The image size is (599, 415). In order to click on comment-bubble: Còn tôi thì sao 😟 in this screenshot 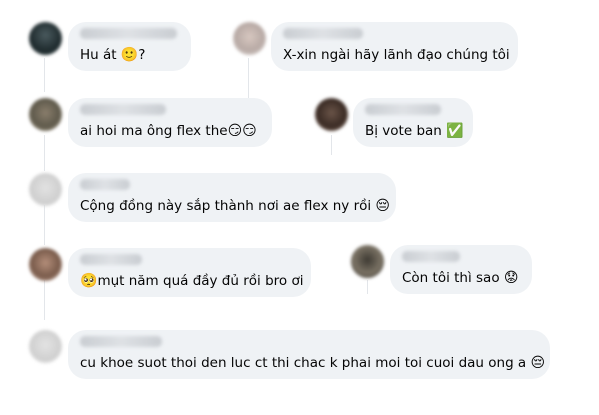, I will do `click(461, 269)`.